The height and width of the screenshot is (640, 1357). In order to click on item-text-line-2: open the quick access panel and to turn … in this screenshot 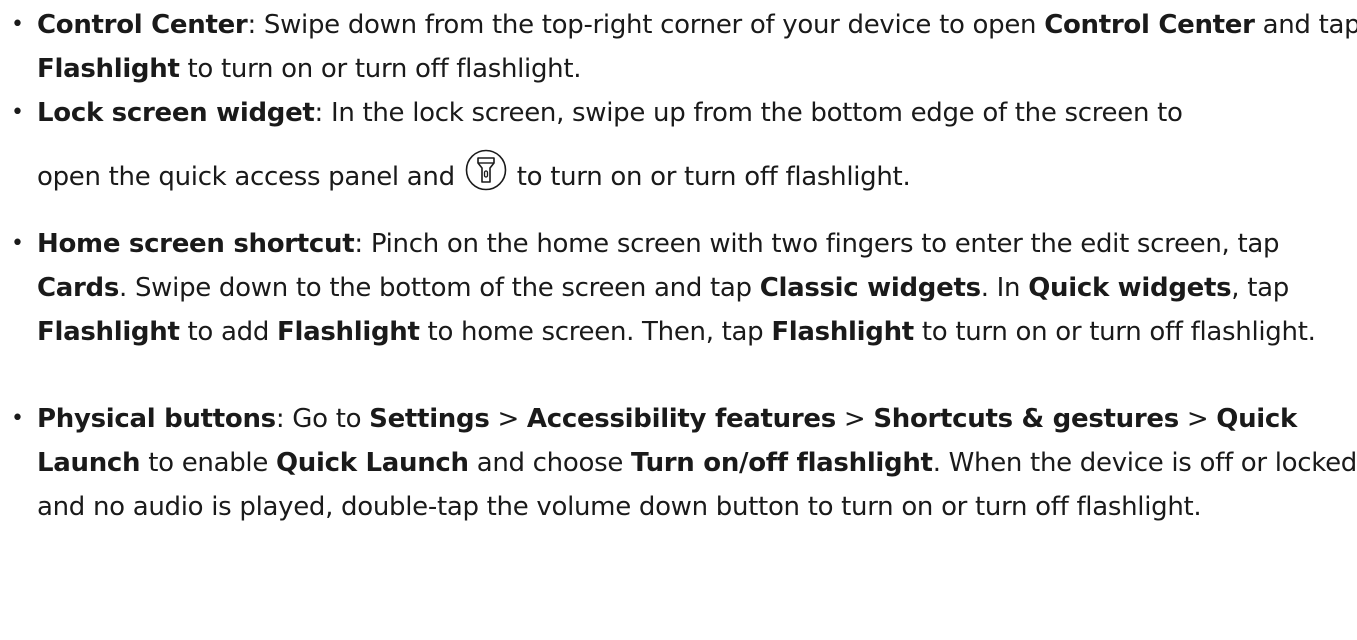, I will do `click(697, 174)`.